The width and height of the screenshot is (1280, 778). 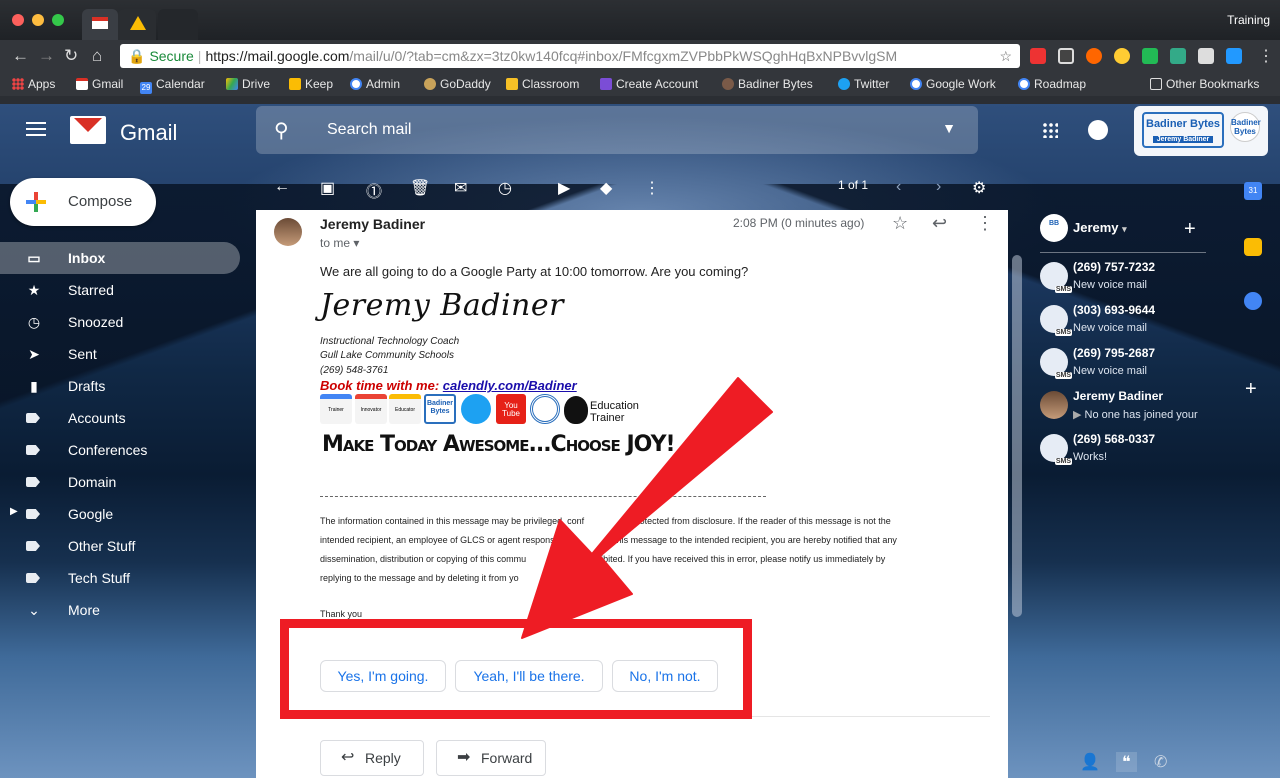 What do you see at coordinates (369, 130) in the screenshot?
I see `search-input: Search mail` at bounding box center [369, 130].